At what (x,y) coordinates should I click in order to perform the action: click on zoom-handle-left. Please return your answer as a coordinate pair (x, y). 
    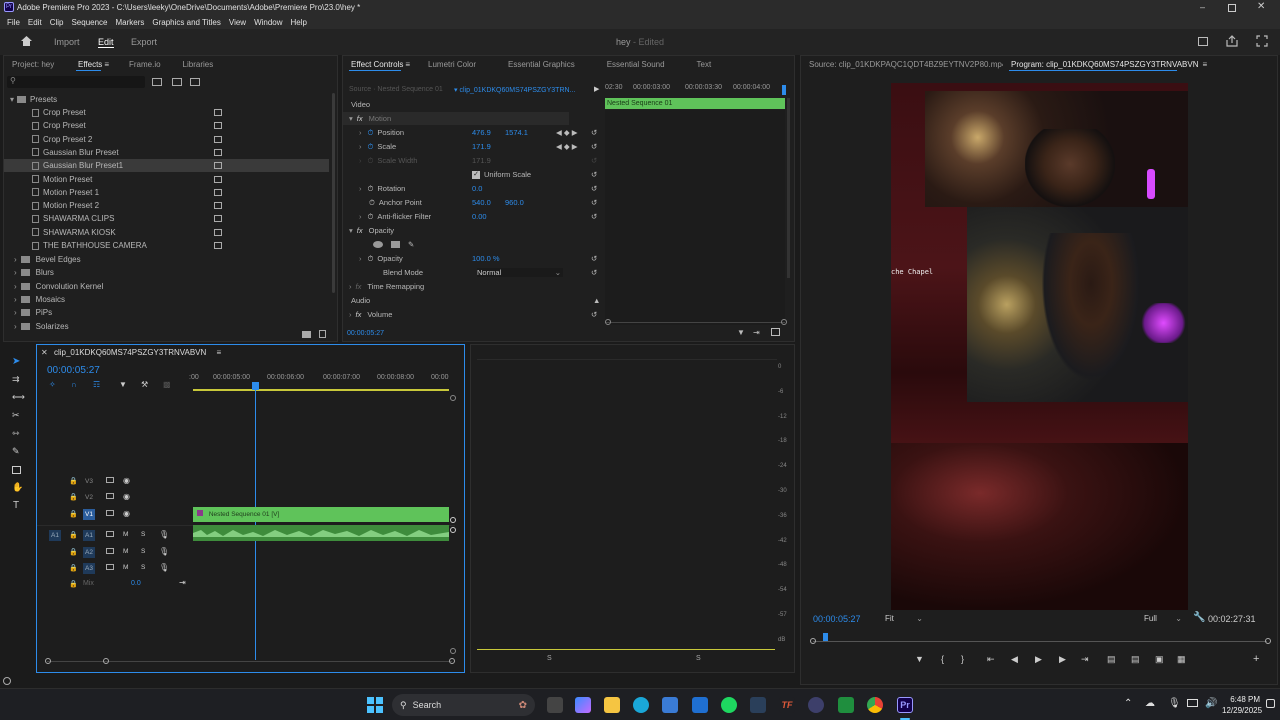
    Looking at the image, I should click on (608, 322).